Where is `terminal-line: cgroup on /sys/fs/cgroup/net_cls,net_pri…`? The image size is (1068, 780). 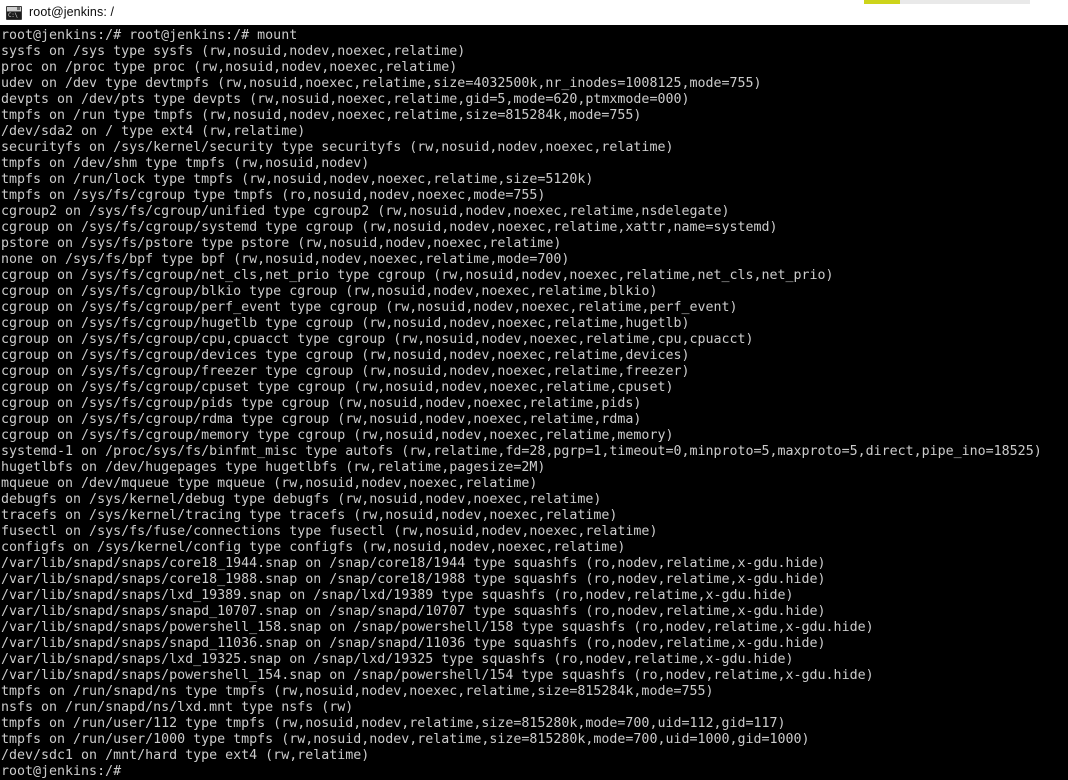
terminal-line: cgroup on /sys/fs/cgroup/net_cls,net_pri… is located at coordinates (417, 275).